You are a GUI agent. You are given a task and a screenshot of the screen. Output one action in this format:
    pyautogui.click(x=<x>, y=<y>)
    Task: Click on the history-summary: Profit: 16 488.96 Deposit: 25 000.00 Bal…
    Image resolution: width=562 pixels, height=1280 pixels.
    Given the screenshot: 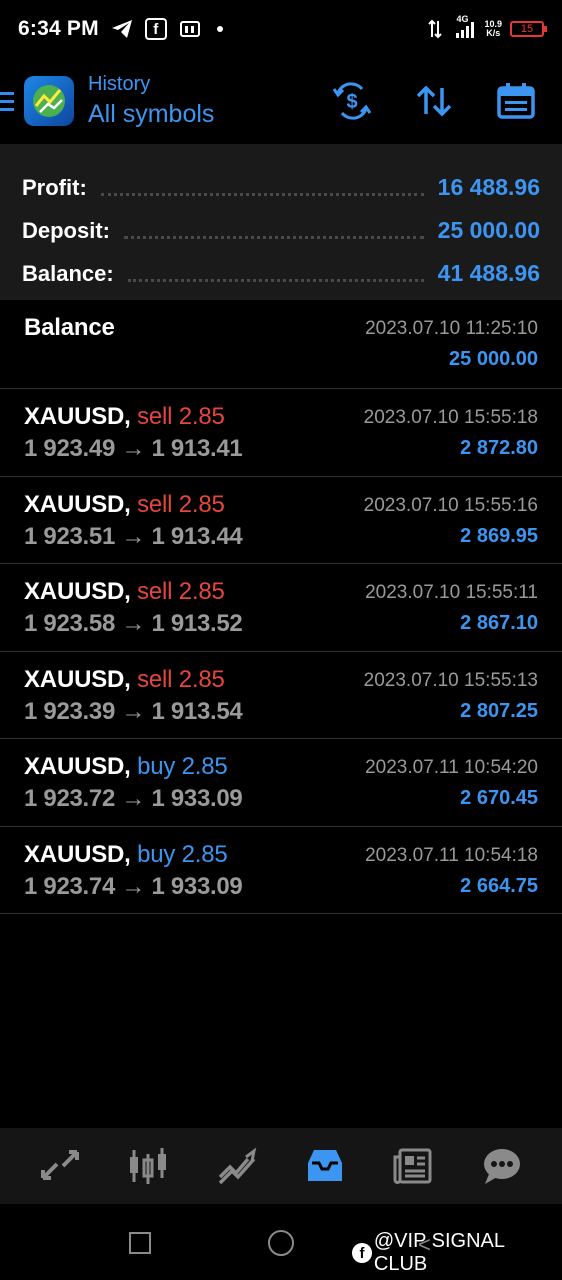 What is the action you would take?
    pyautogui.click(x=281, y=222)
    